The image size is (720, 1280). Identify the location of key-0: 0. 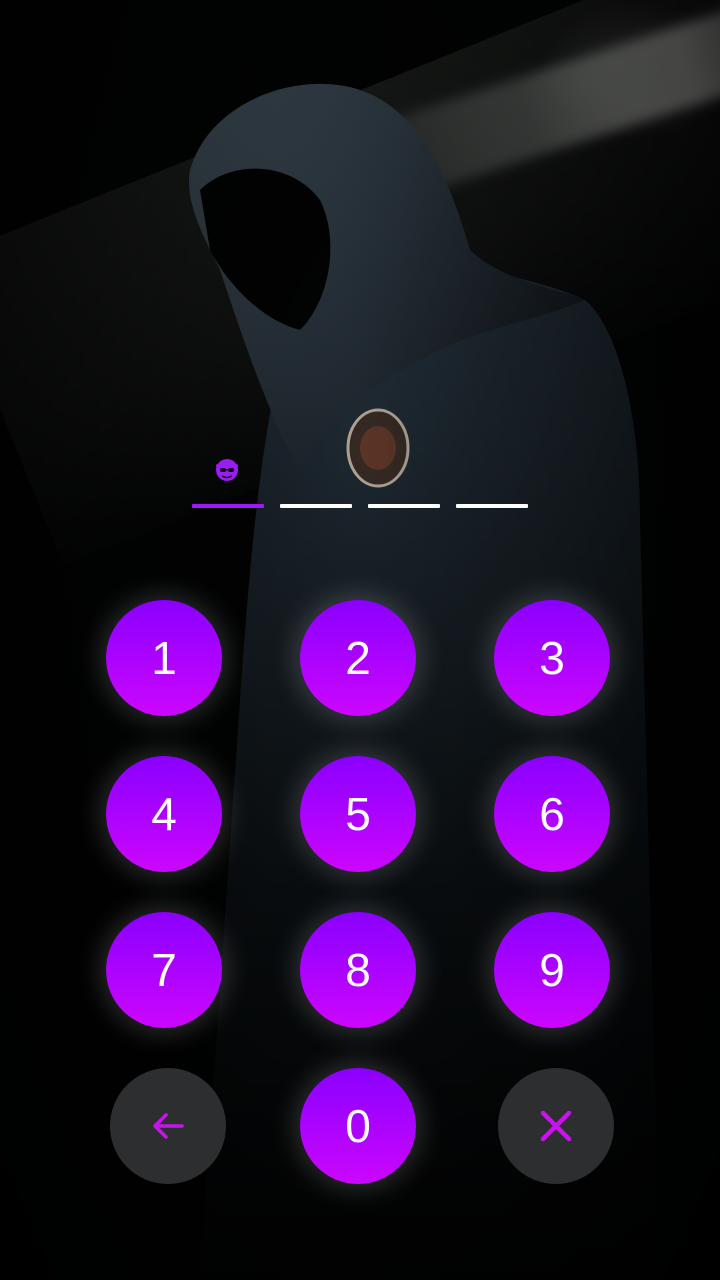
(358, 1126).